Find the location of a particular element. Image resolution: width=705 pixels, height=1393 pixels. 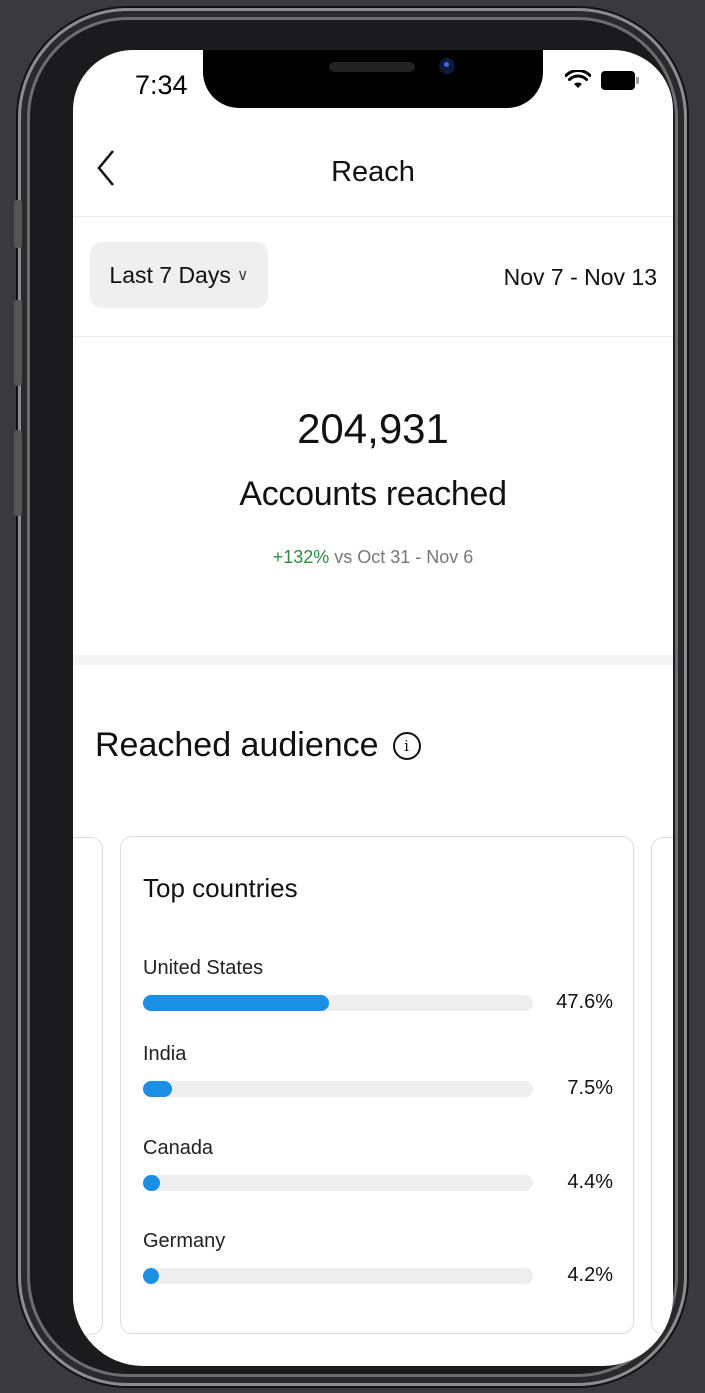

notch is located at coordinates (373, 79).